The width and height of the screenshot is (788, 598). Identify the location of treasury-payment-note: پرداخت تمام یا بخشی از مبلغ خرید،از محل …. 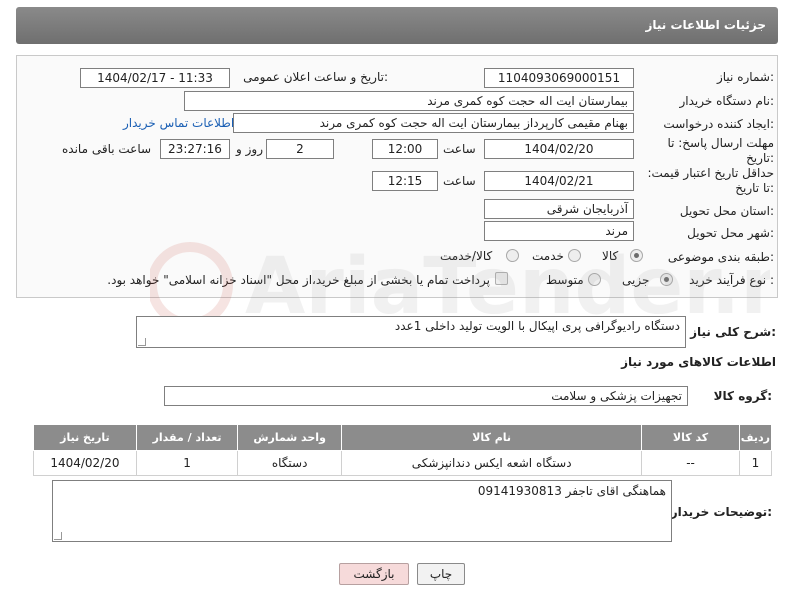
(298, 280).